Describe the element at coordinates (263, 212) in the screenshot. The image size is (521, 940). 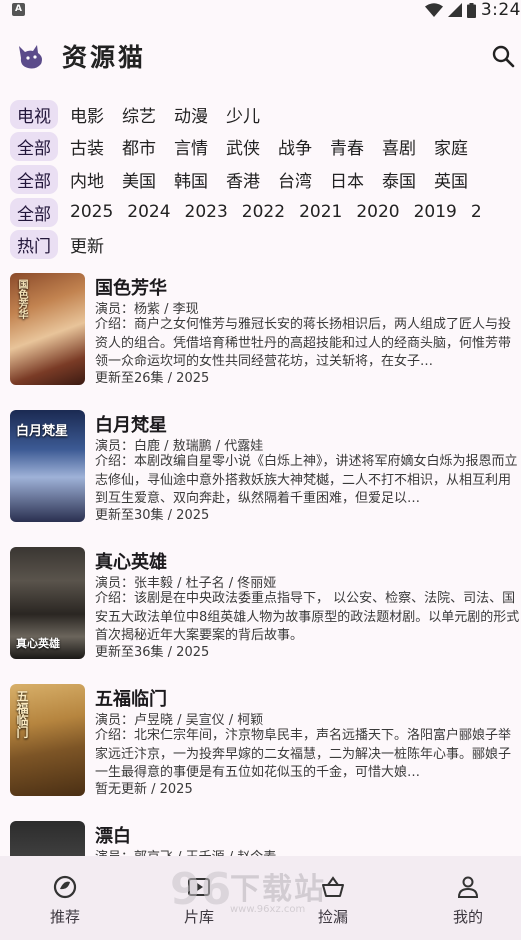
I see `filter-year-item: 2022` at that location.